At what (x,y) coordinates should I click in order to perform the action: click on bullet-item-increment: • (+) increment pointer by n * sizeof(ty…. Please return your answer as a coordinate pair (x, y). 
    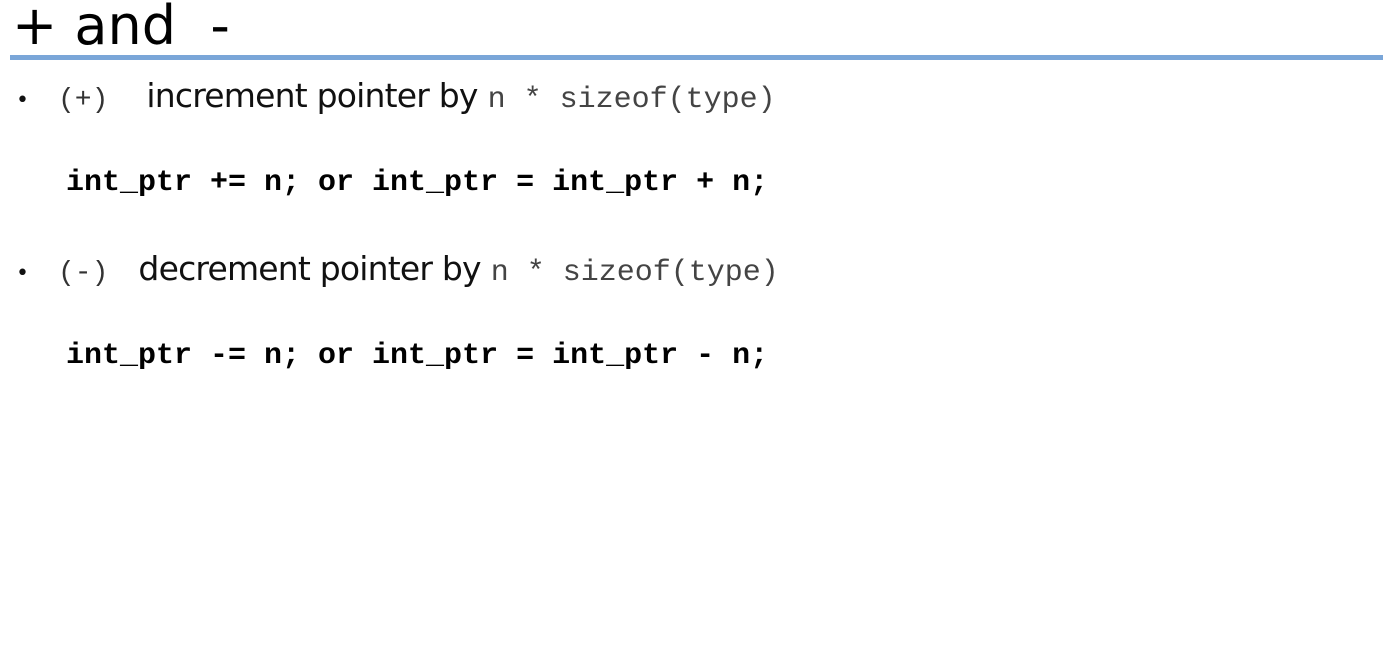
    Looking at the image, I should click on (396, 96).